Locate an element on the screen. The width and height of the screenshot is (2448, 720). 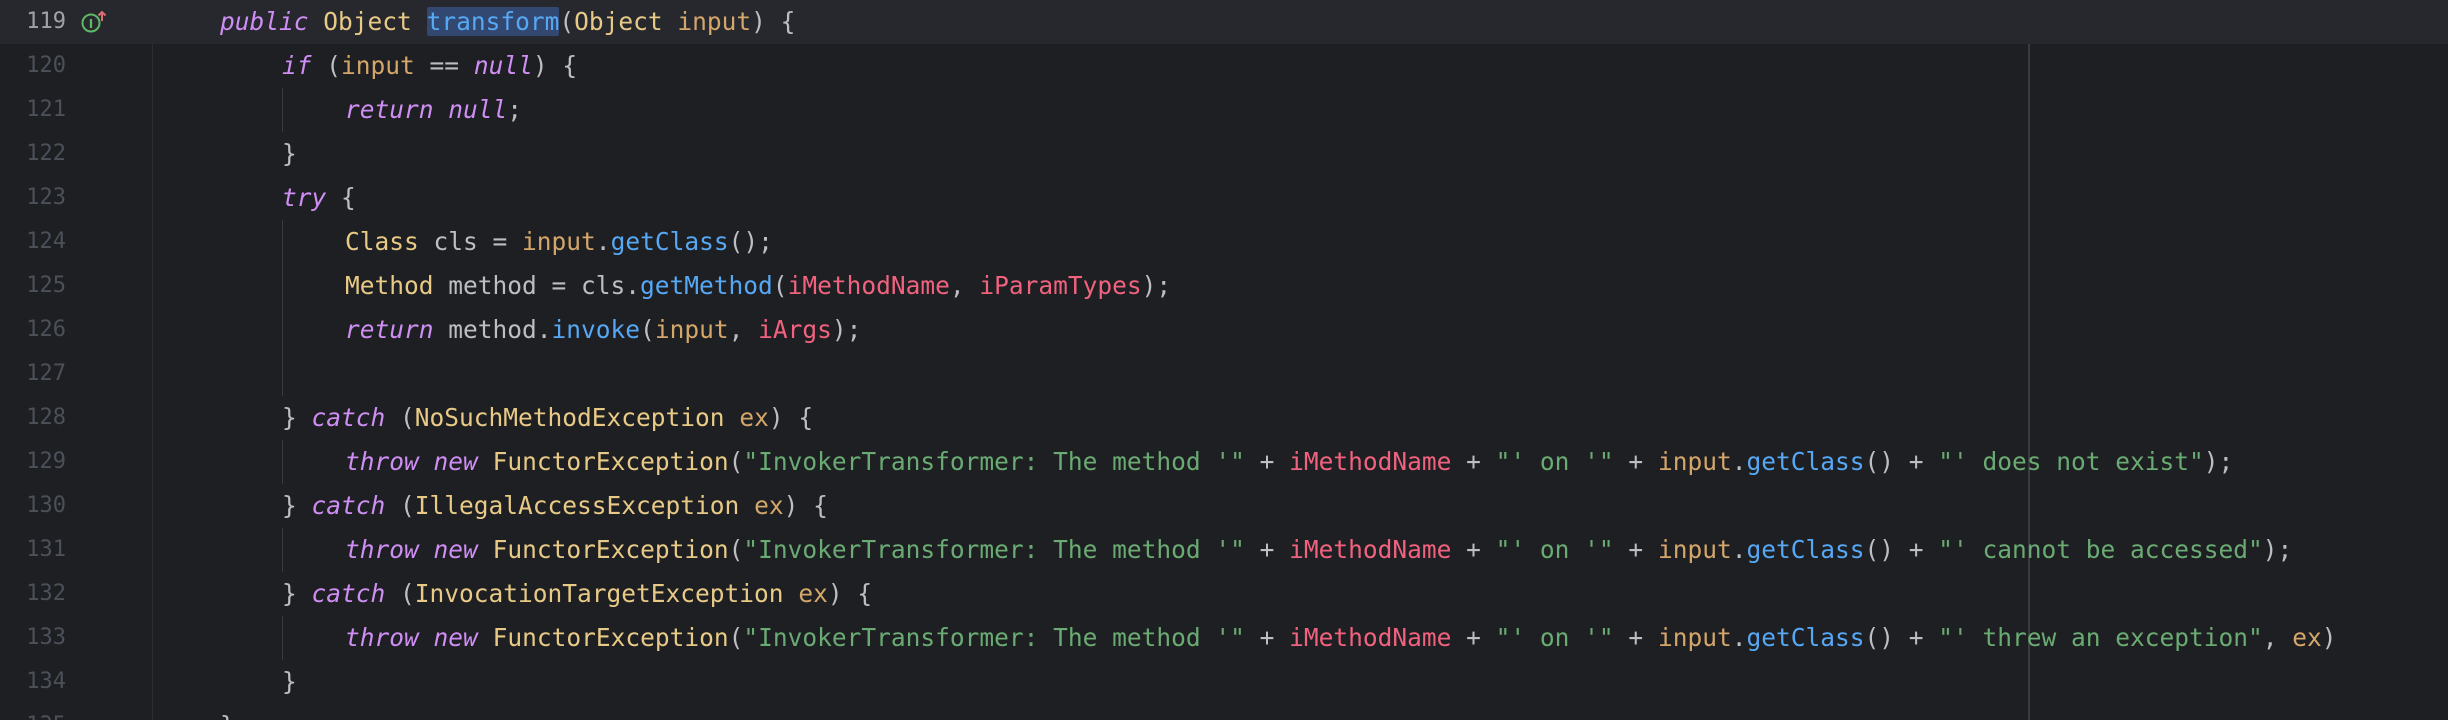
line-number: 134 is located at coordinates (46, 681).